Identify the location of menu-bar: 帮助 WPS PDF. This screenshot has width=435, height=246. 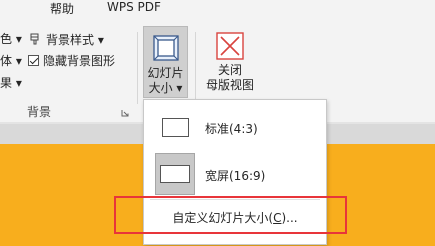
(217, 11).